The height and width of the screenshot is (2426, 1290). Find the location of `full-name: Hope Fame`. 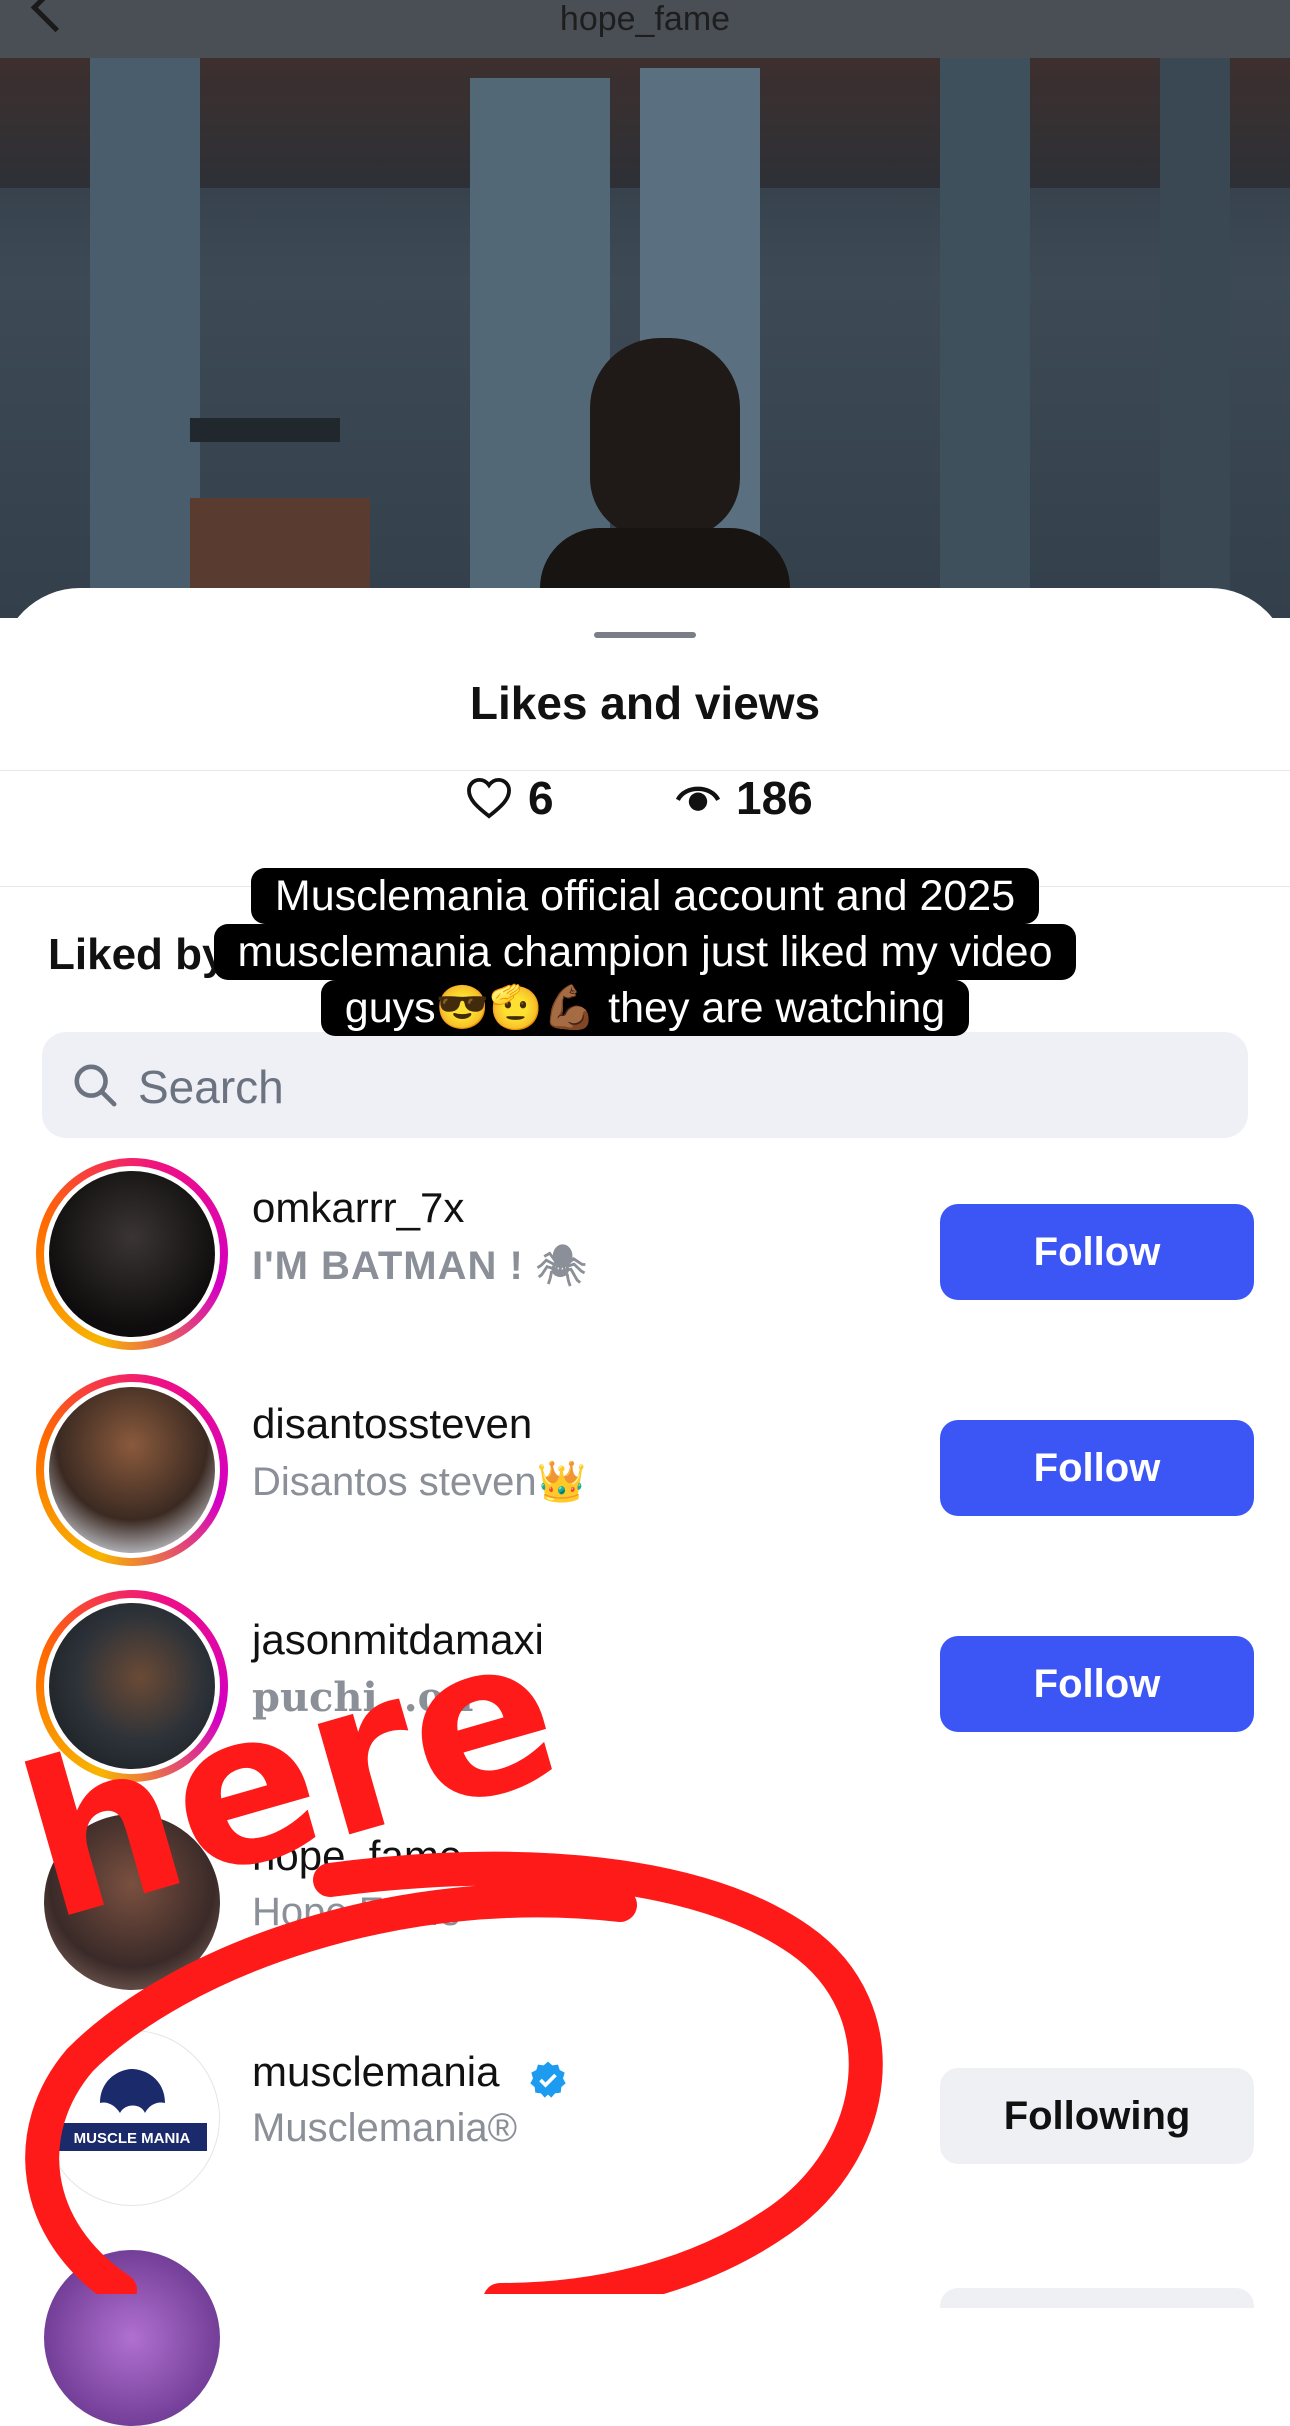

full-name: Hope Fame is located at coordinates (356, 1912).